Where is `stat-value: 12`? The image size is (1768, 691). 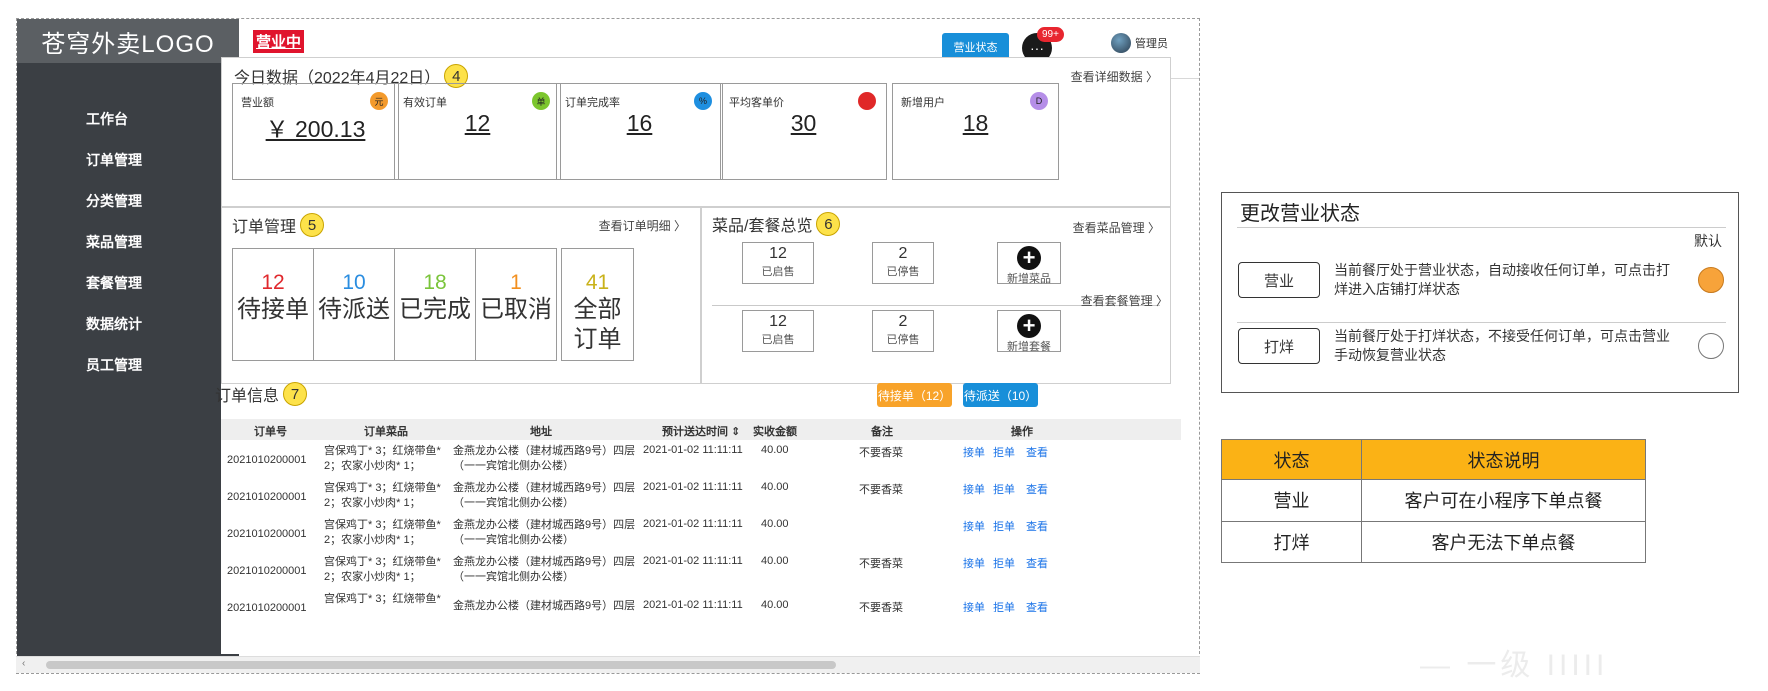
stat-value: 12 is located at coordinates (477, 123).